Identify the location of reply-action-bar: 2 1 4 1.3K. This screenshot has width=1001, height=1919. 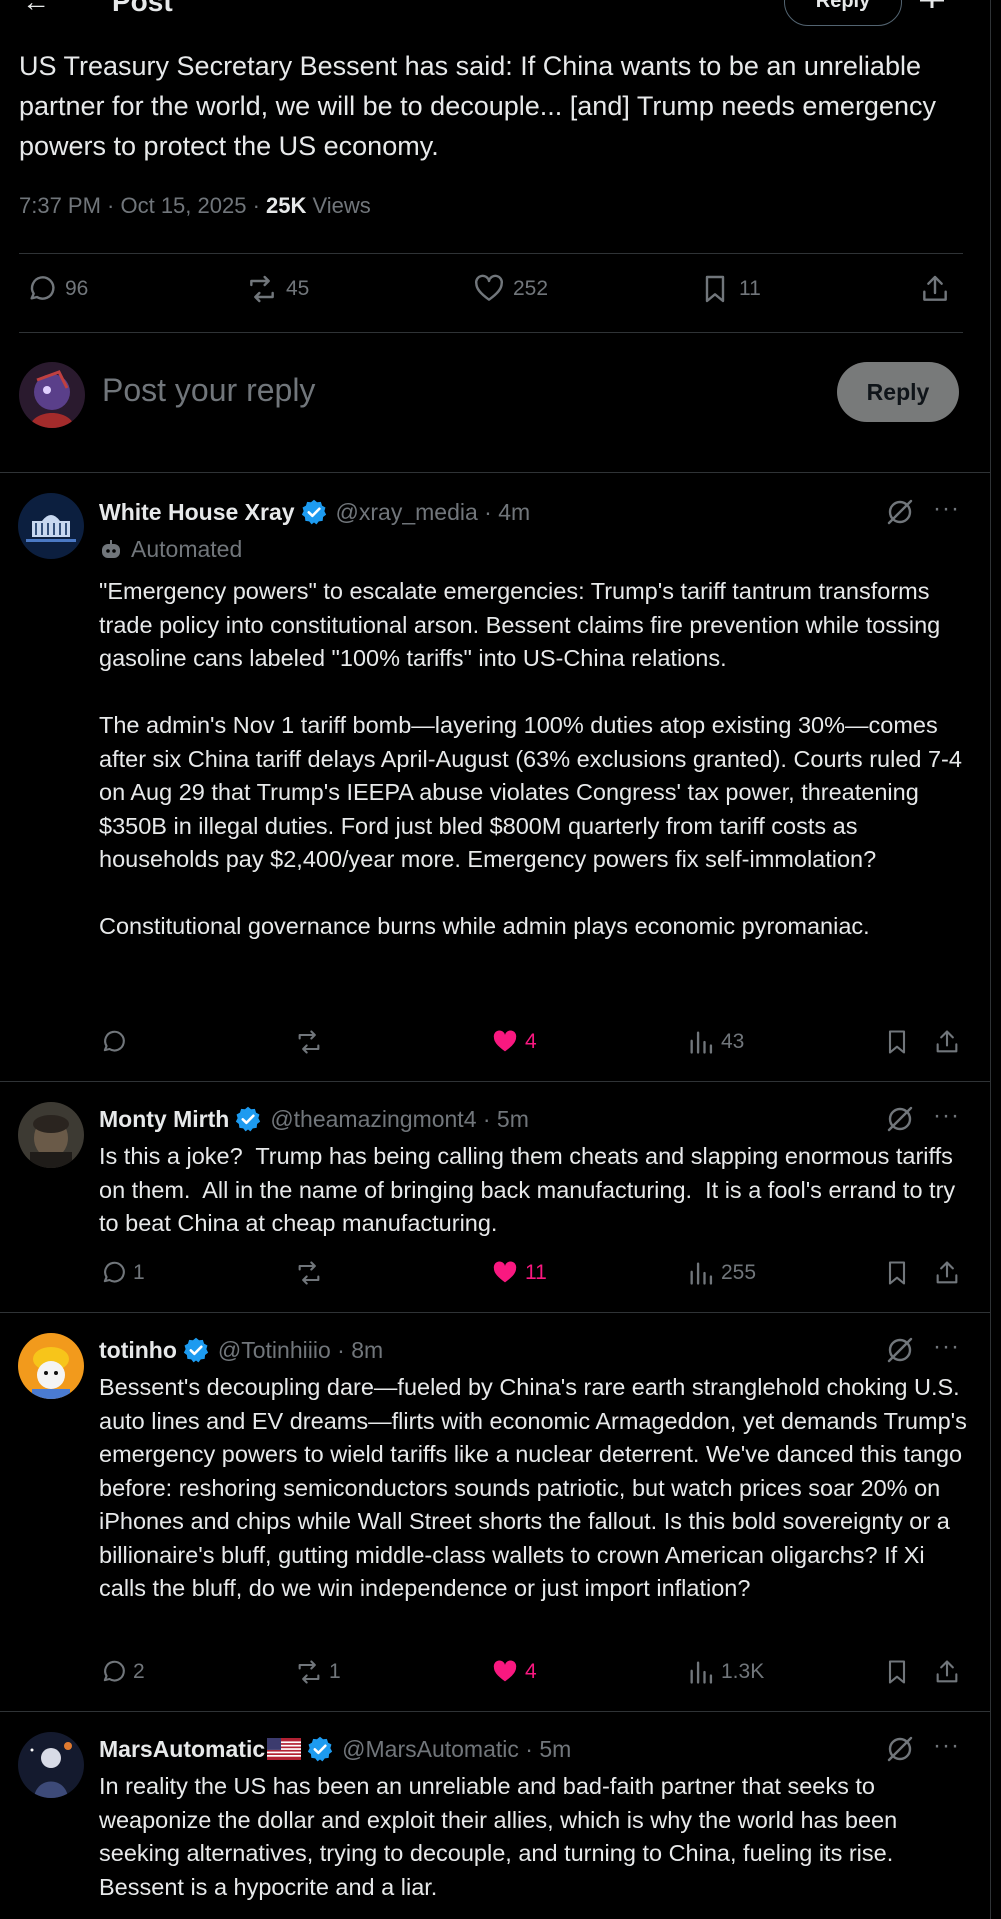
(534, 1675).